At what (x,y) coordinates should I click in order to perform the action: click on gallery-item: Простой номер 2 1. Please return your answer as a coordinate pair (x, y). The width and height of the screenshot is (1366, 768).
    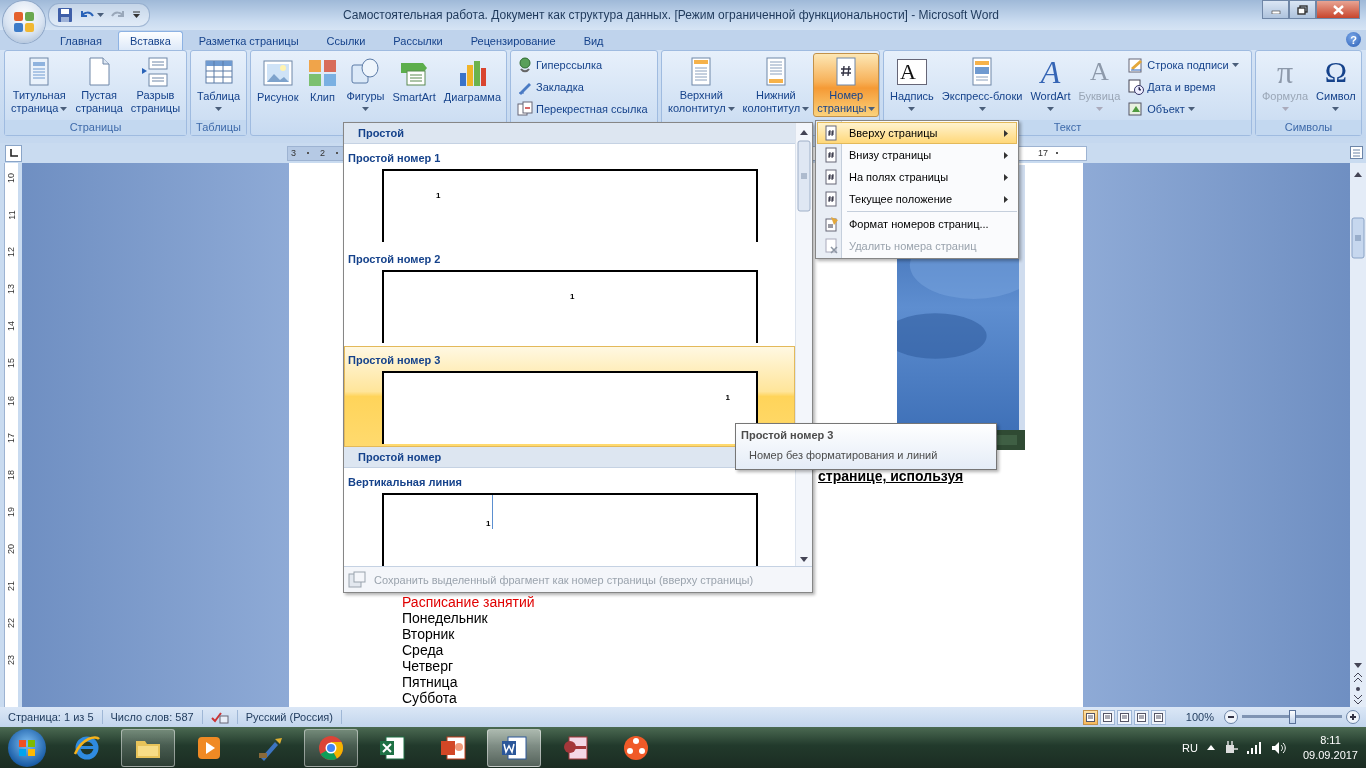
    Looking at the image, I should click on (569, 295).